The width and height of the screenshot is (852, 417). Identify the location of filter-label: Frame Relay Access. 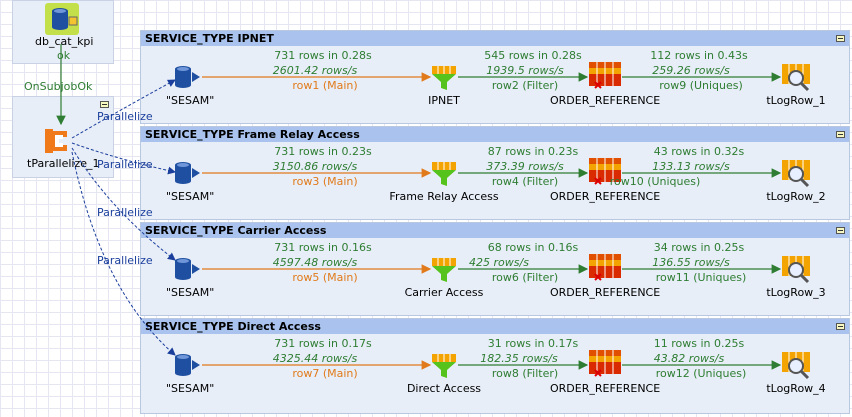
(444, 196).